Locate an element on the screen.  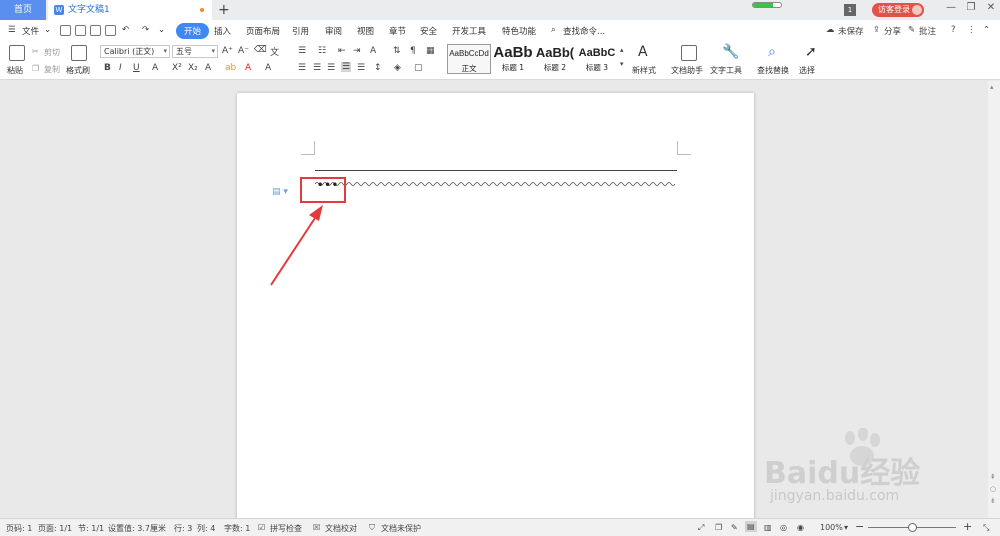
menu-reference: 引用 is located at coordinates (300, 31).